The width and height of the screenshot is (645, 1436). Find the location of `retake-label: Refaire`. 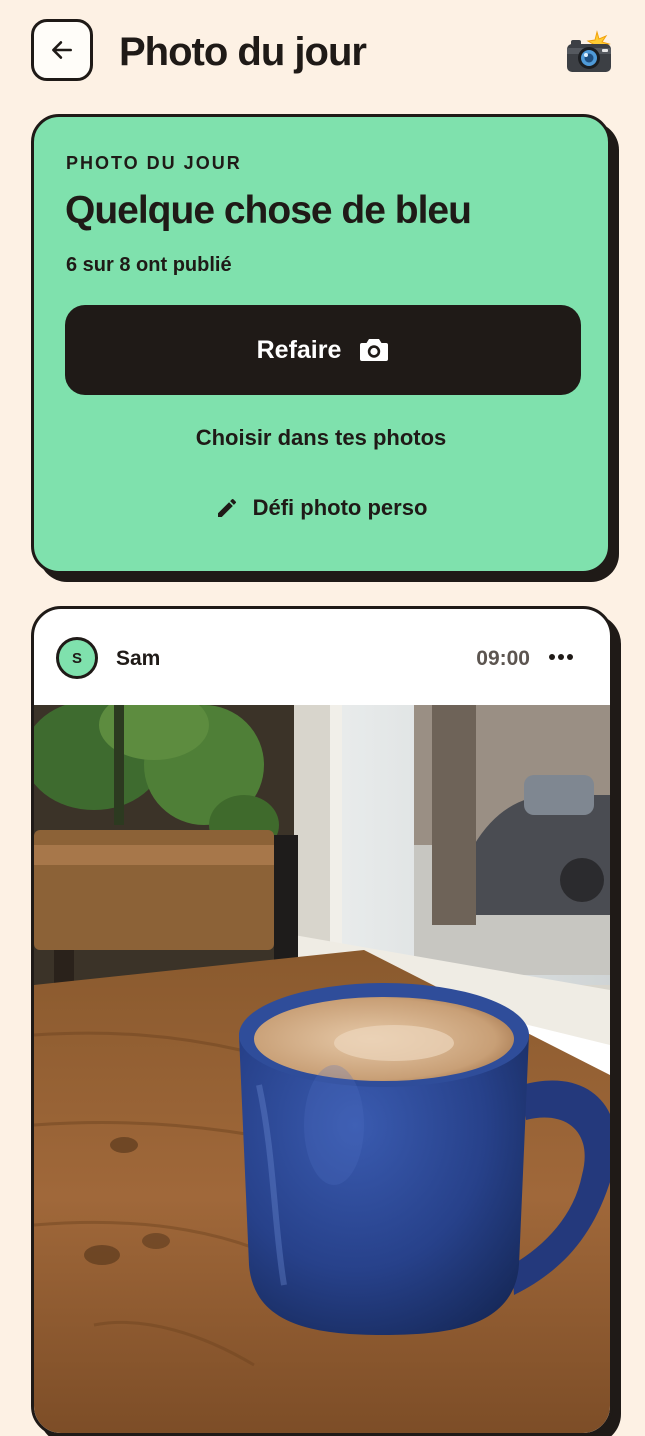

retake-label: Refaire is located at coordinates (299, 349).